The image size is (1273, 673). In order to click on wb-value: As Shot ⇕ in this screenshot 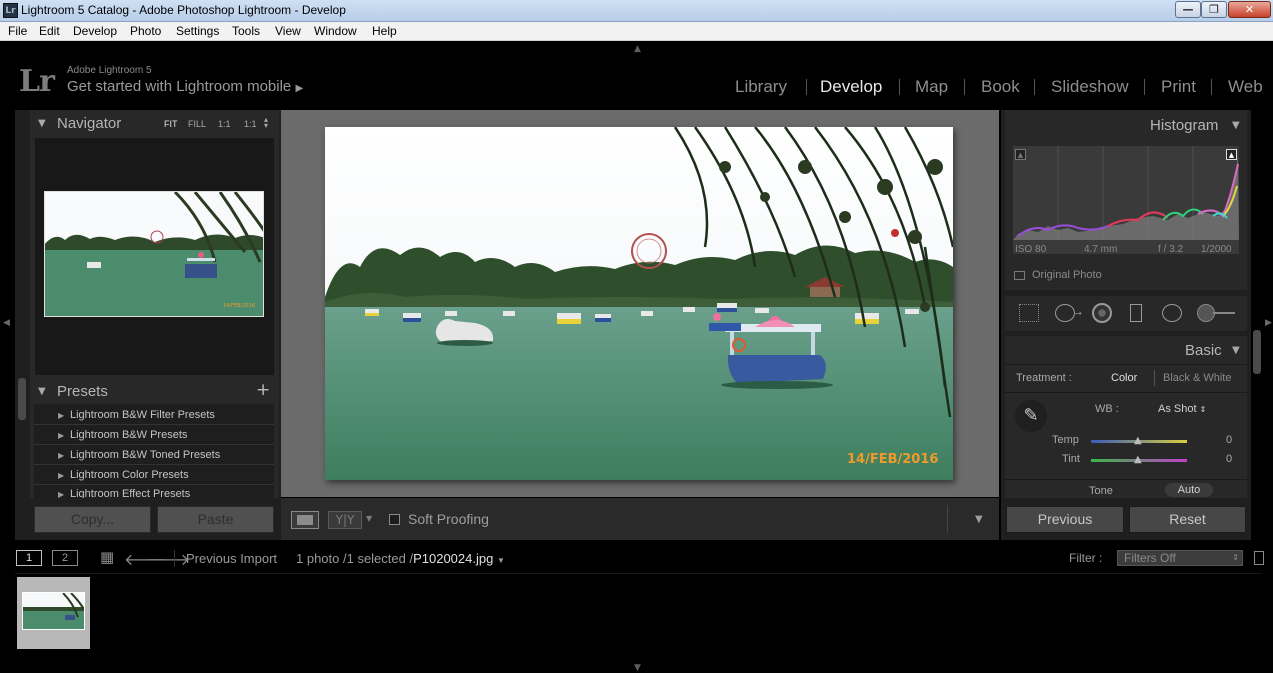, I will do `click(1182, 409)`.